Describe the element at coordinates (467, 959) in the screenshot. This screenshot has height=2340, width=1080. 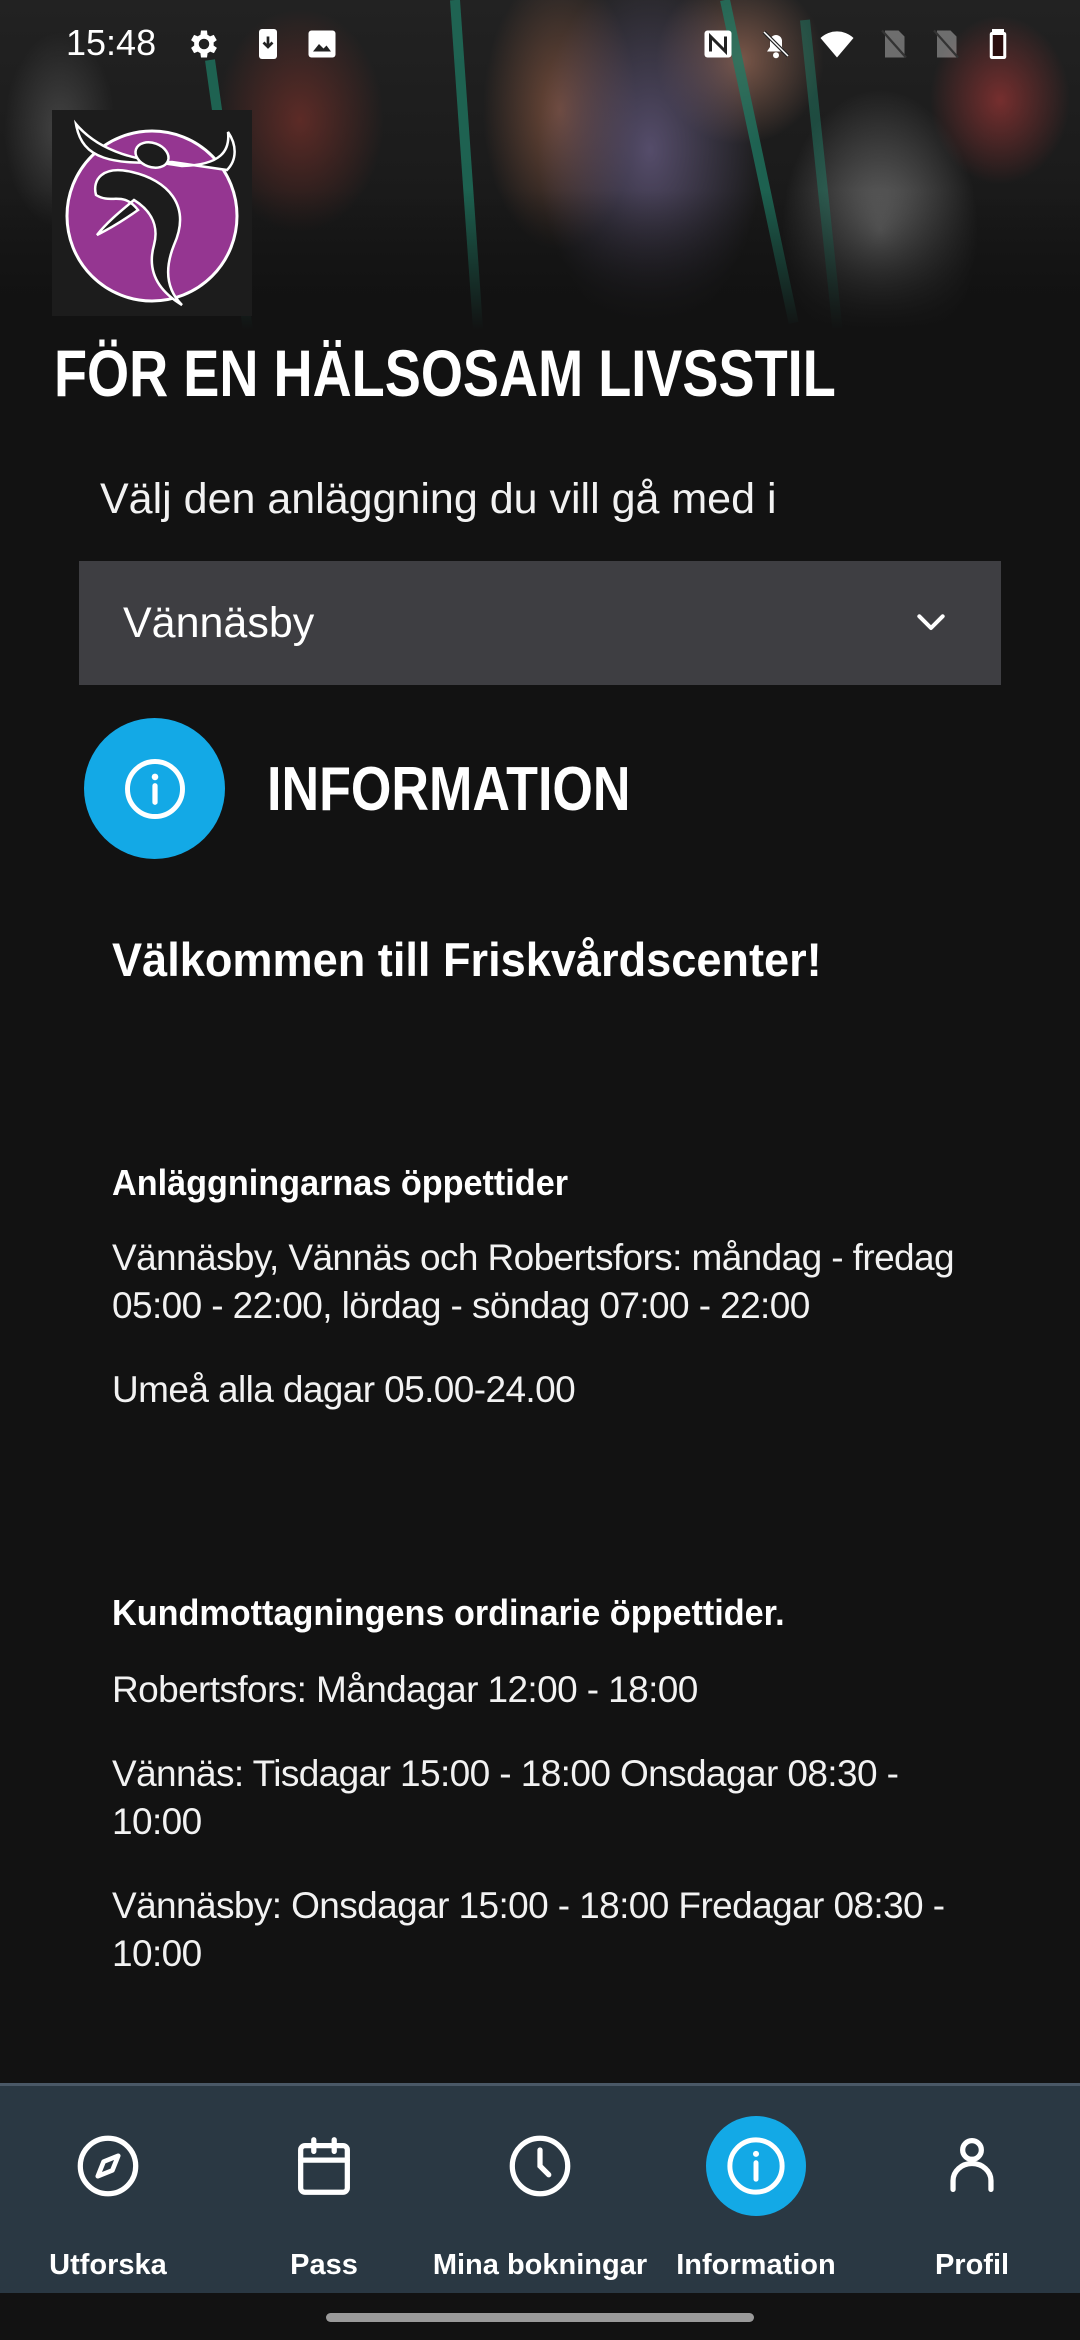
I see `welcome-heading: Välkommen till Friskvårdscenter!` at that location.